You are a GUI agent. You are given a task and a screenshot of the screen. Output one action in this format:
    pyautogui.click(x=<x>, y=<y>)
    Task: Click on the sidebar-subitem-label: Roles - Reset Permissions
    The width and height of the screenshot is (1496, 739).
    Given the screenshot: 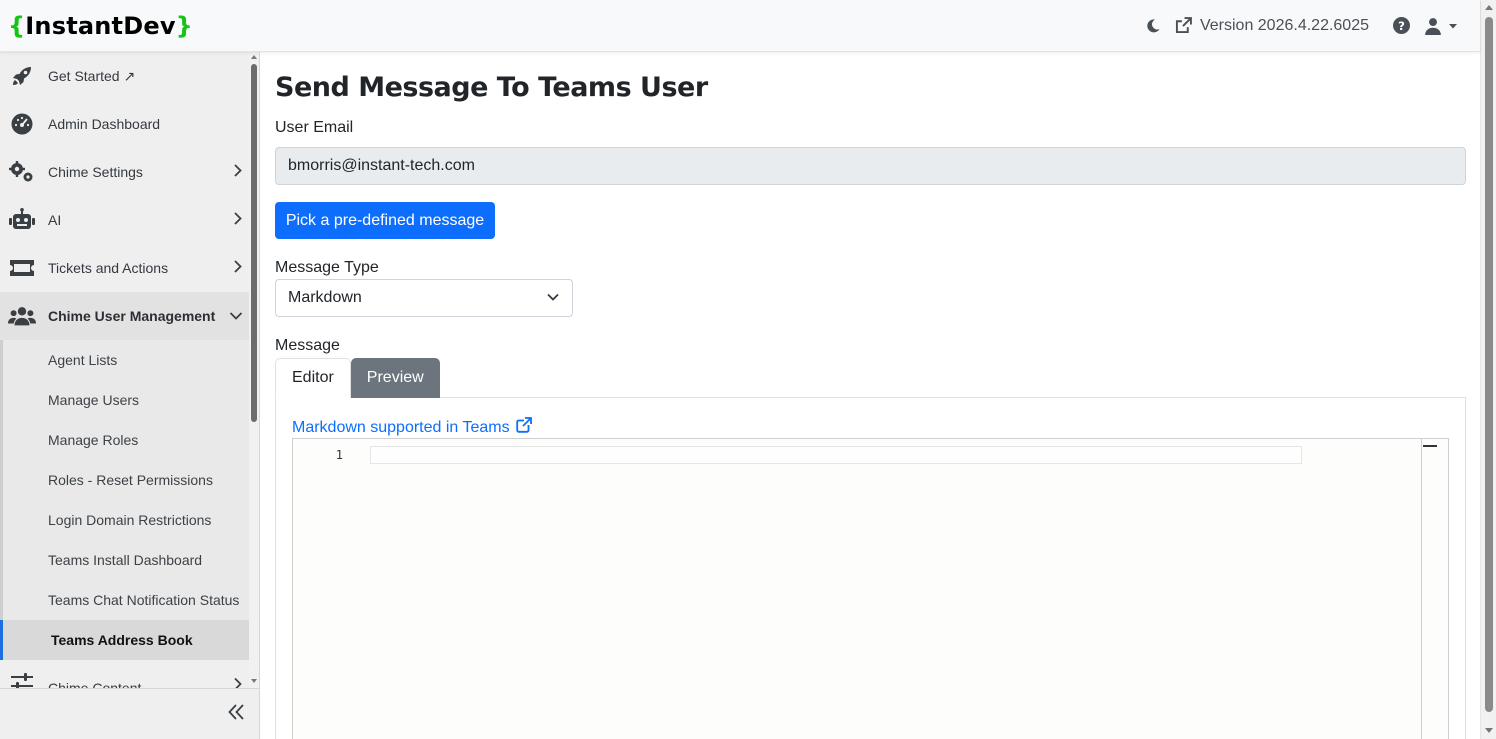 What is the action you would take?
    pyautogui.click(x=130, y=480)
    